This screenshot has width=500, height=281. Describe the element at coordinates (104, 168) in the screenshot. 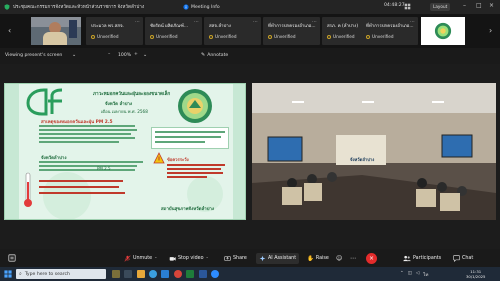

I see `pm-value-label: PM 2.5` at that location.